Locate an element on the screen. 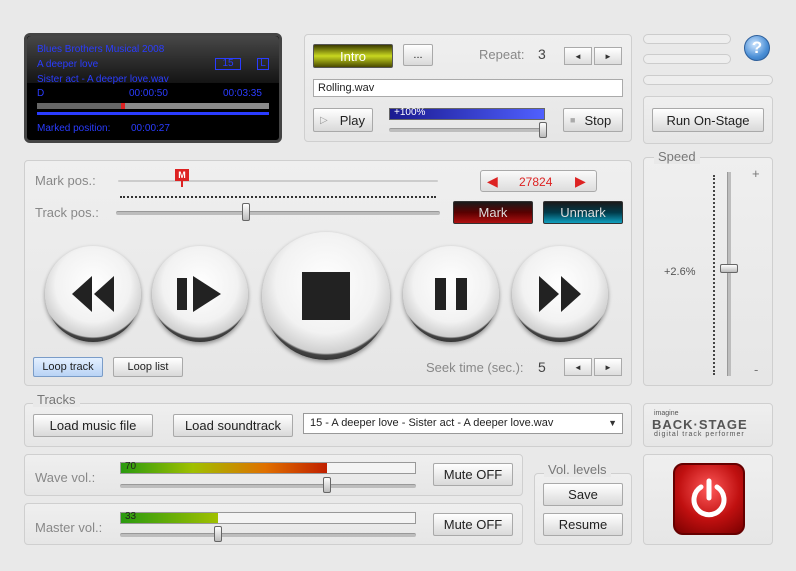 The image size is (796, 571). master-mute-button: Mute OFF is located at coordinates (473, 524).